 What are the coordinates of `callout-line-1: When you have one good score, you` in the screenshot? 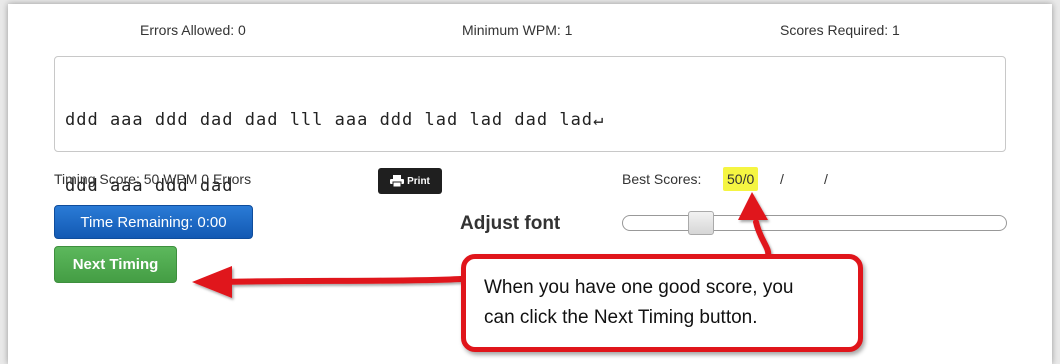 It's located at (639, 287).